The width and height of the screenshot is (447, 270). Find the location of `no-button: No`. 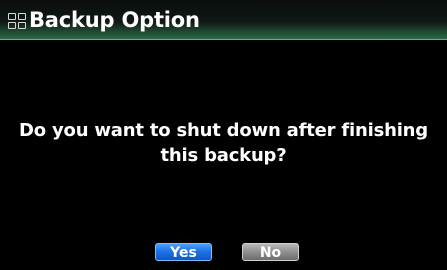

no-button: No is located at coordinates (270, 252).